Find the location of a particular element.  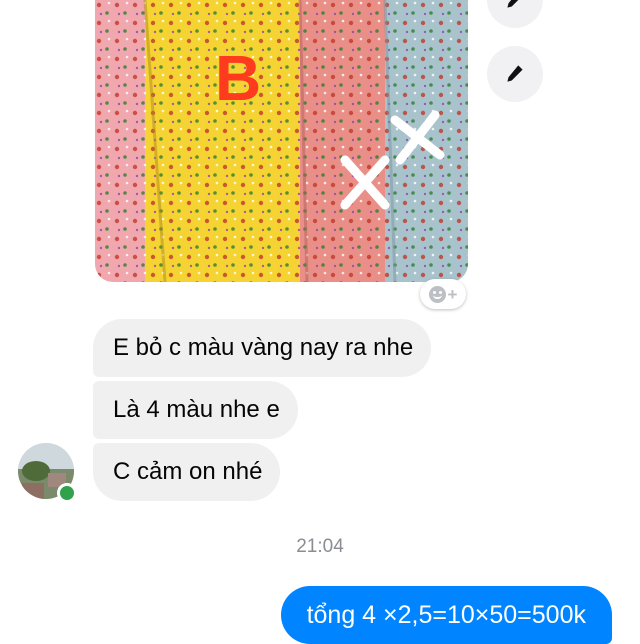

reaction-plus: + is located at coordinates (452, 294).